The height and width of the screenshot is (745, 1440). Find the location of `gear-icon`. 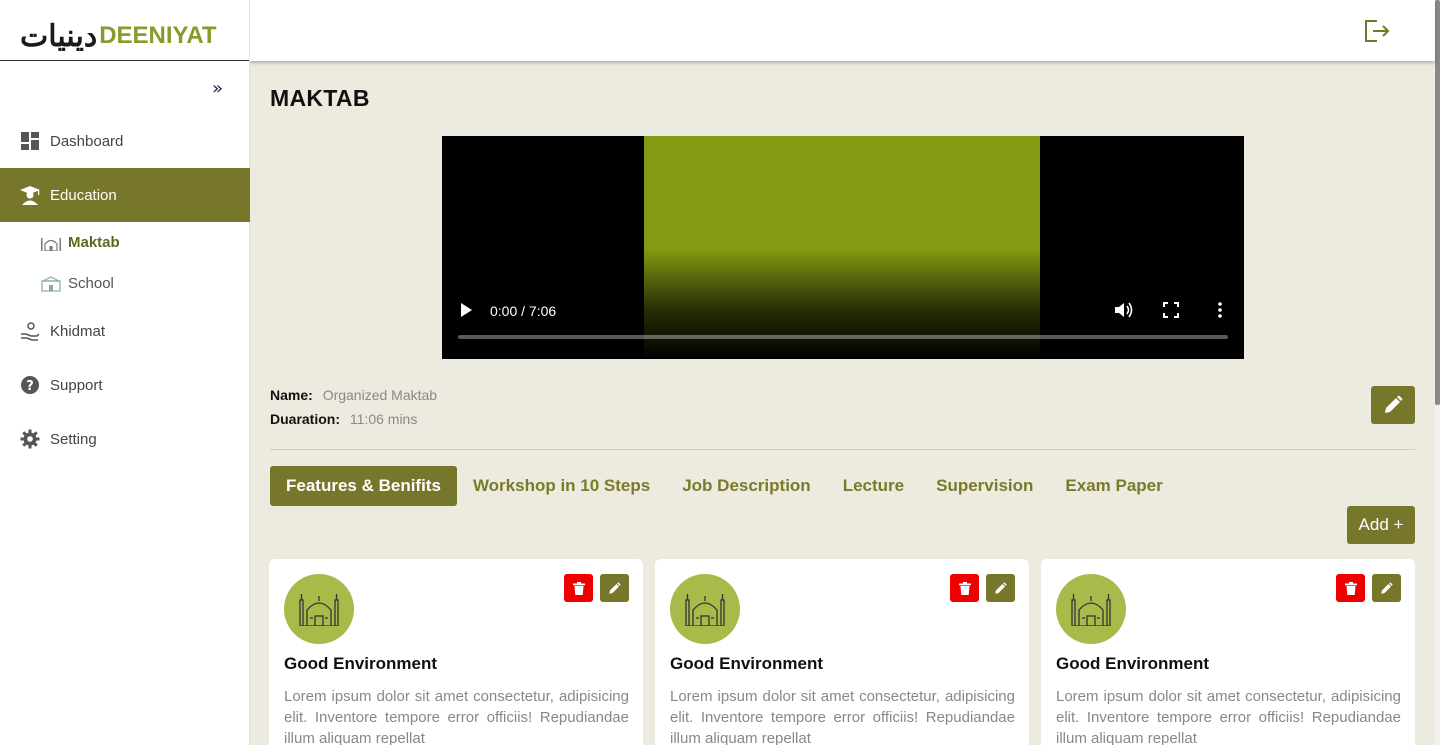

gear-icon is located at coordinates (30, 439).